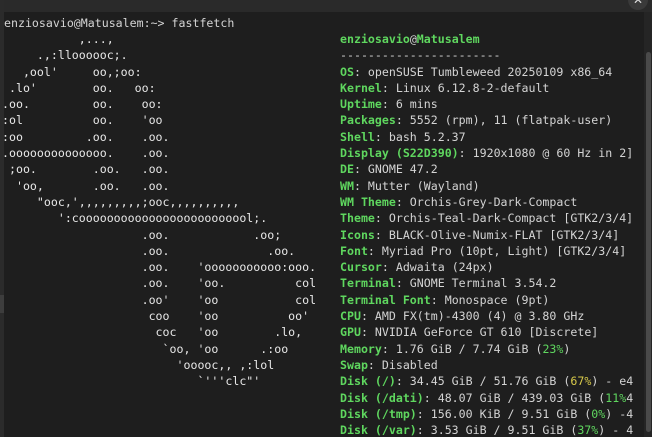 The height and width of the screenshot is (437, 652). I want to click on info-row-swap: Swap: Disabled, so click(486, 365).